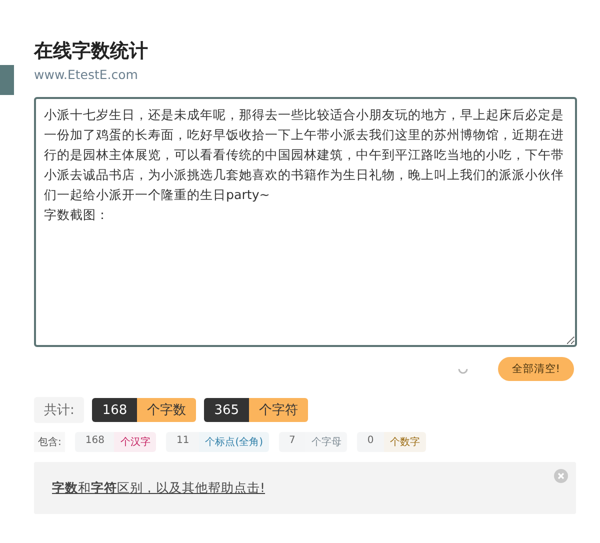 Image resolution: width=600 pixels, height=543 pixels. What do you see at coordinates (183, 442) in the screenshot?
I see `count-number: 11` at bounding box center [183, 442].